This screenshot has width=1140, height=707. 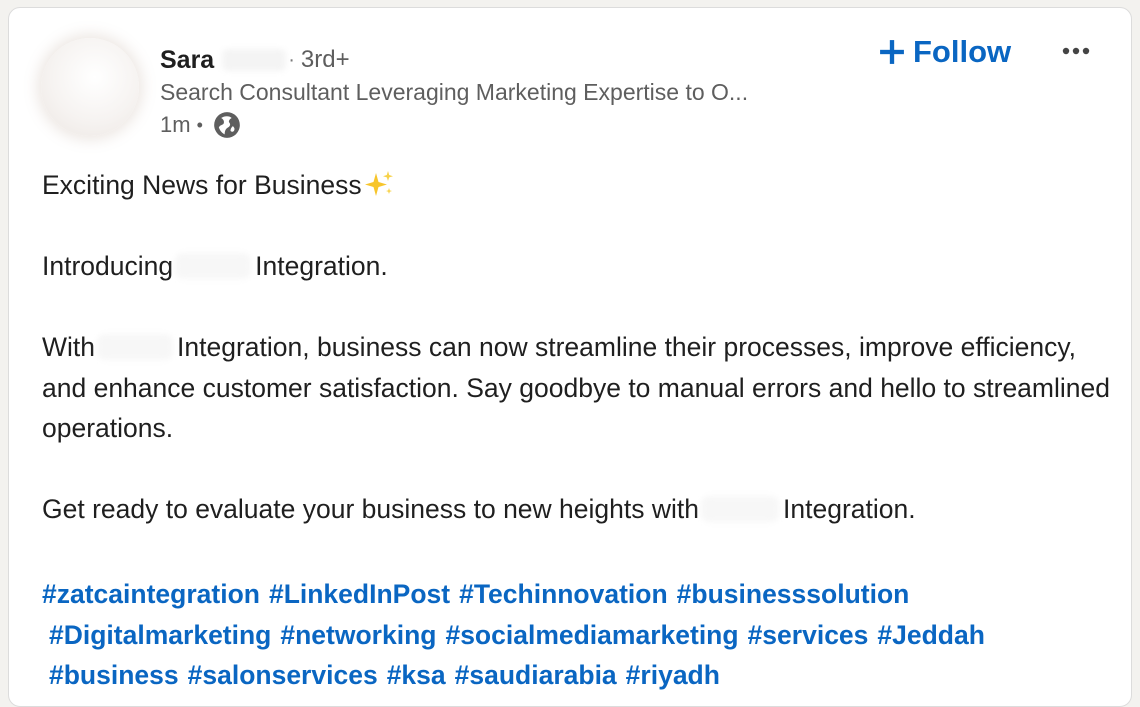 I want to click on hashtag-link: #riyadh, so click(x=673, y=675).